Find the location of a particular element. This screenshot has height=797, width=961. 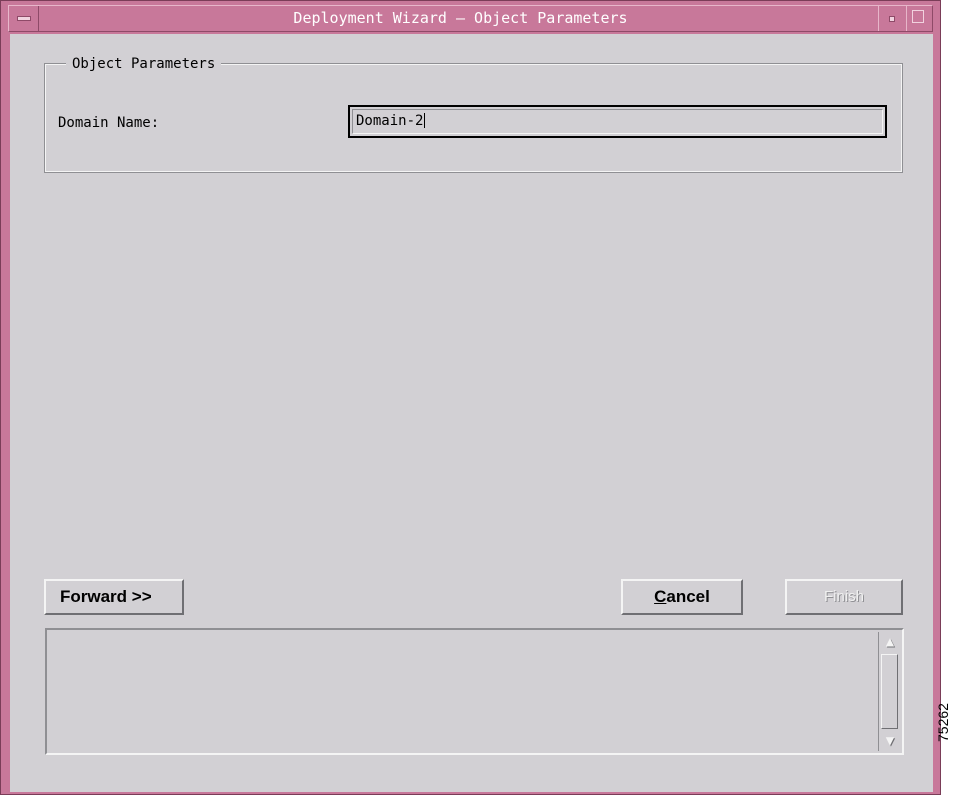

title-bar: Deployment Wizard — Object Parameters is located at coordinates (470, 18).